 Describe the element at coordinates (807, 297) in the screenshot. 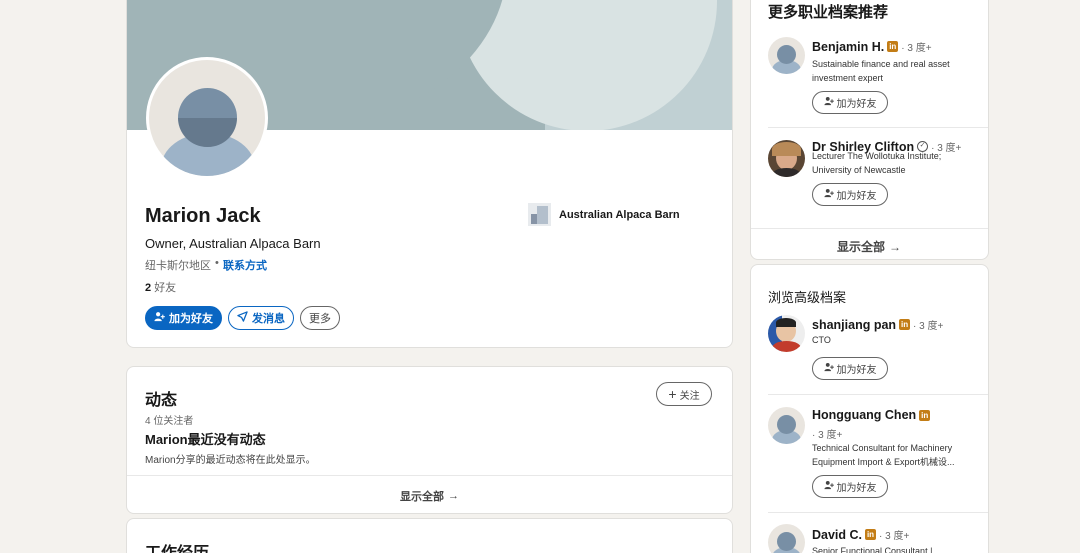

I see `browse-title: 浏览高级档案` at that location.